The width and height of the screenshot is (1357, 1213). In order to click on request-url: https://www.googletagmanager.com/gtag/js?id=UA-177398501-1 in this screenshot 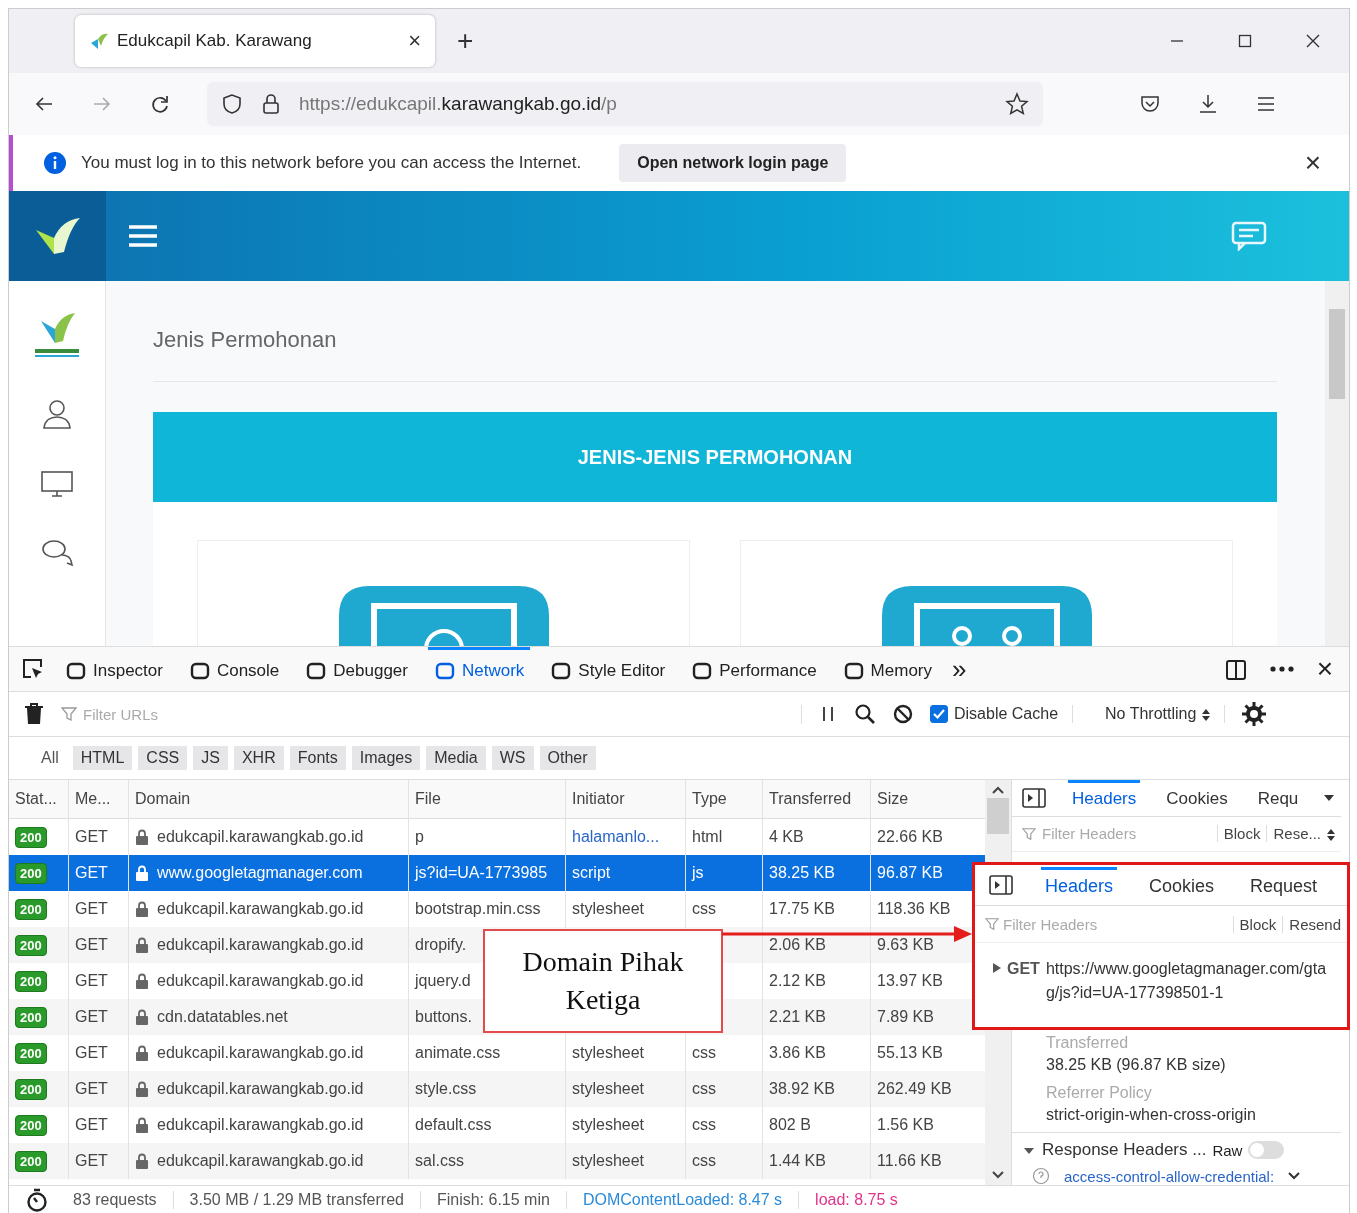, I will do `click(1186, 981)`.